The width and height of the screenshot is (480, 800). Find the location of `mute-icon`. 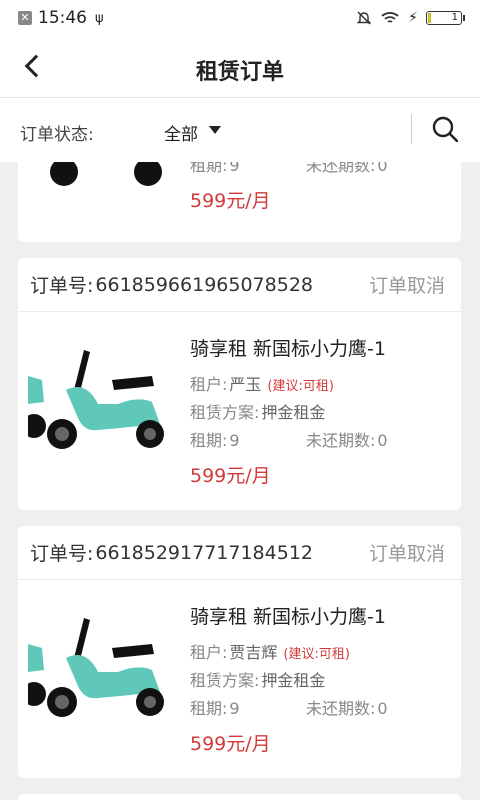

mute-icon is located at coordinates (364, 18).